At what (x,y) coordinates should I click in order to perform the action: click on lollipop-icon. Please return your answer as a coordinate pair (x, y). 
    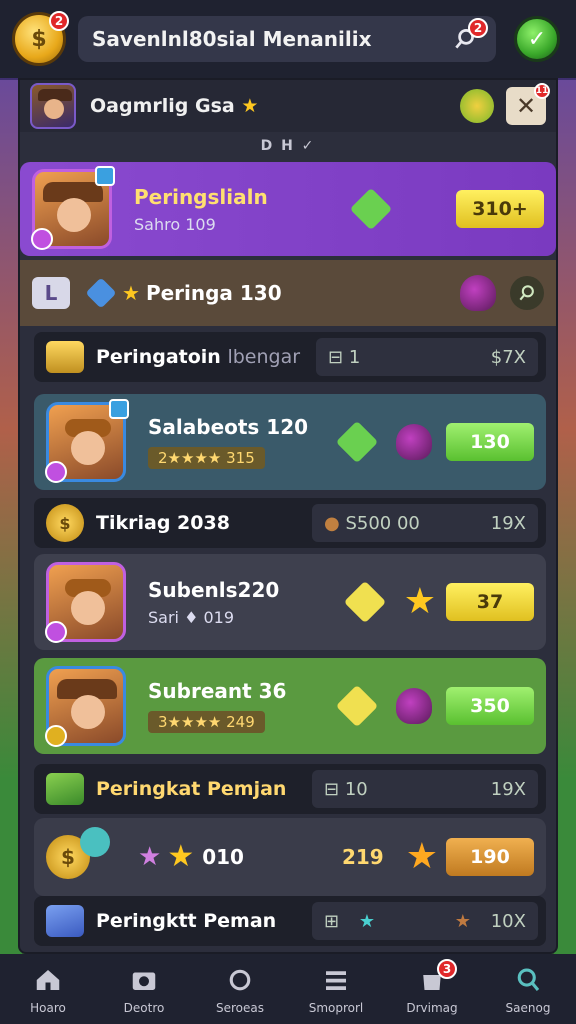
    Looking at the image, I should click on (95, 842).